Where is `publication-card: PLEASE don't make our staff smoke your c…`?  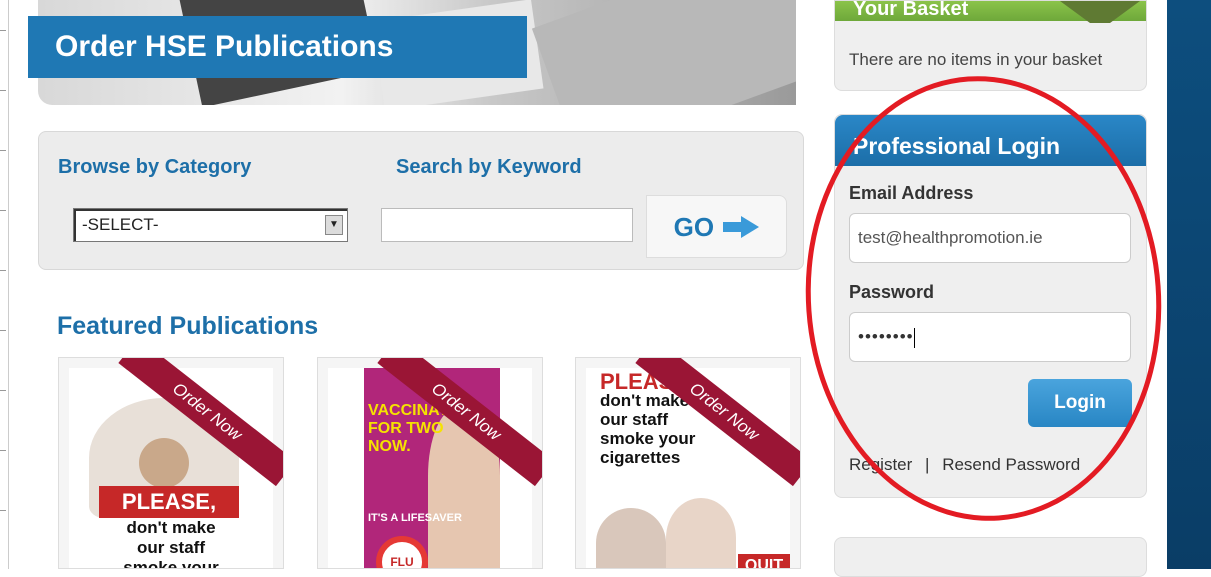 publication-card: PLEASE don't make our staff smoke your c… is located at coordinates (688, 463).